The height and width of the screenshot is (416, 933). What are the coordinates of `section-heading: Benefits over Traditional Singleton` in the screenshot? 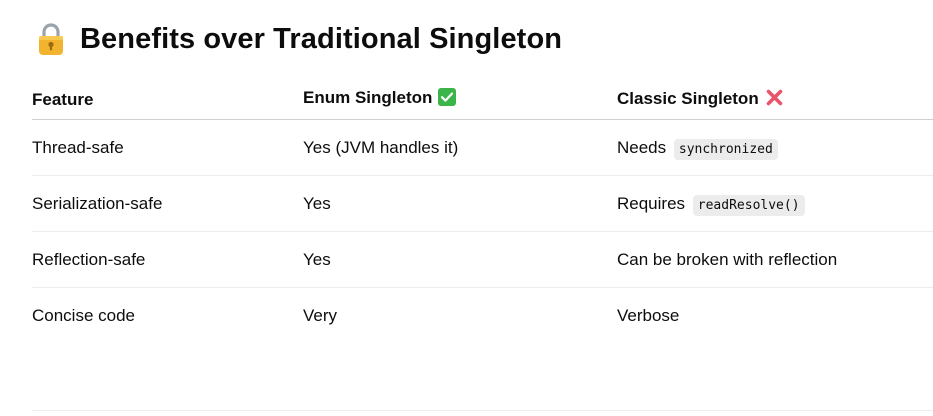 It's located at (299, 39).